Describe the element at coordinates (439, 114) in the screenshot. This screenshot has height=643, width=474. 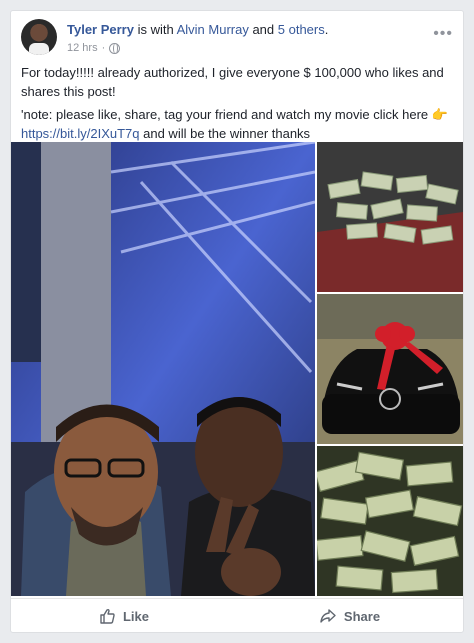
I see `pointing-hand-icon: 👉` at that location.